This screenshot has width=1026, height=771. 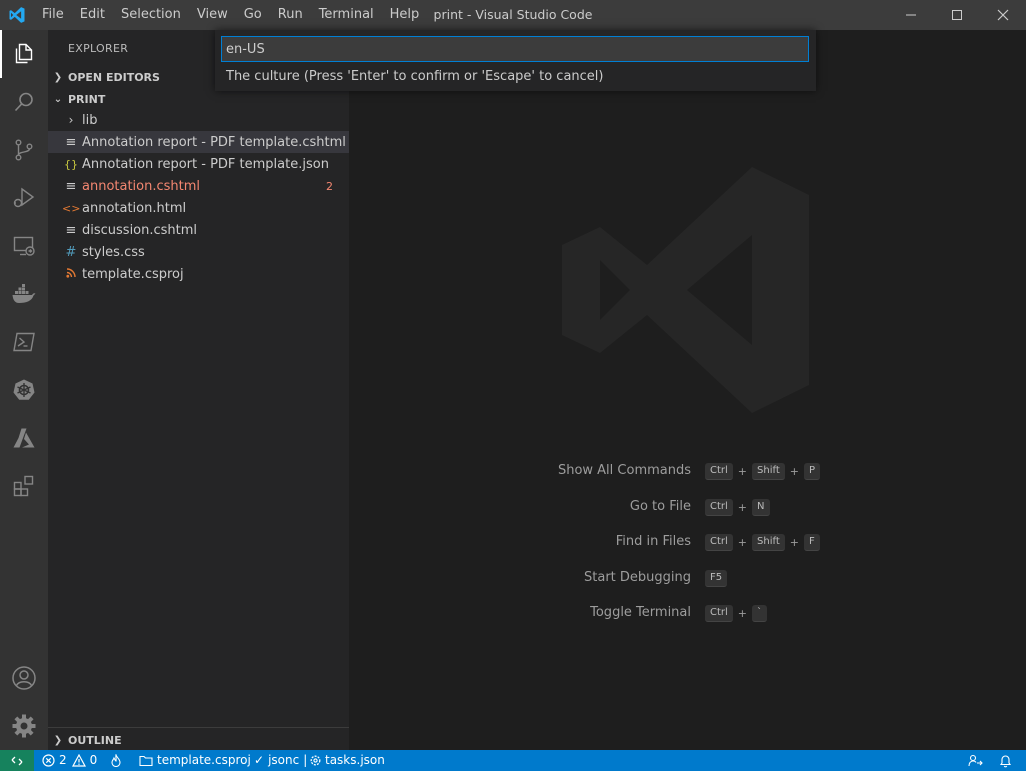 I want to click on project-status: template.csproj, so click(x=195, y=760).